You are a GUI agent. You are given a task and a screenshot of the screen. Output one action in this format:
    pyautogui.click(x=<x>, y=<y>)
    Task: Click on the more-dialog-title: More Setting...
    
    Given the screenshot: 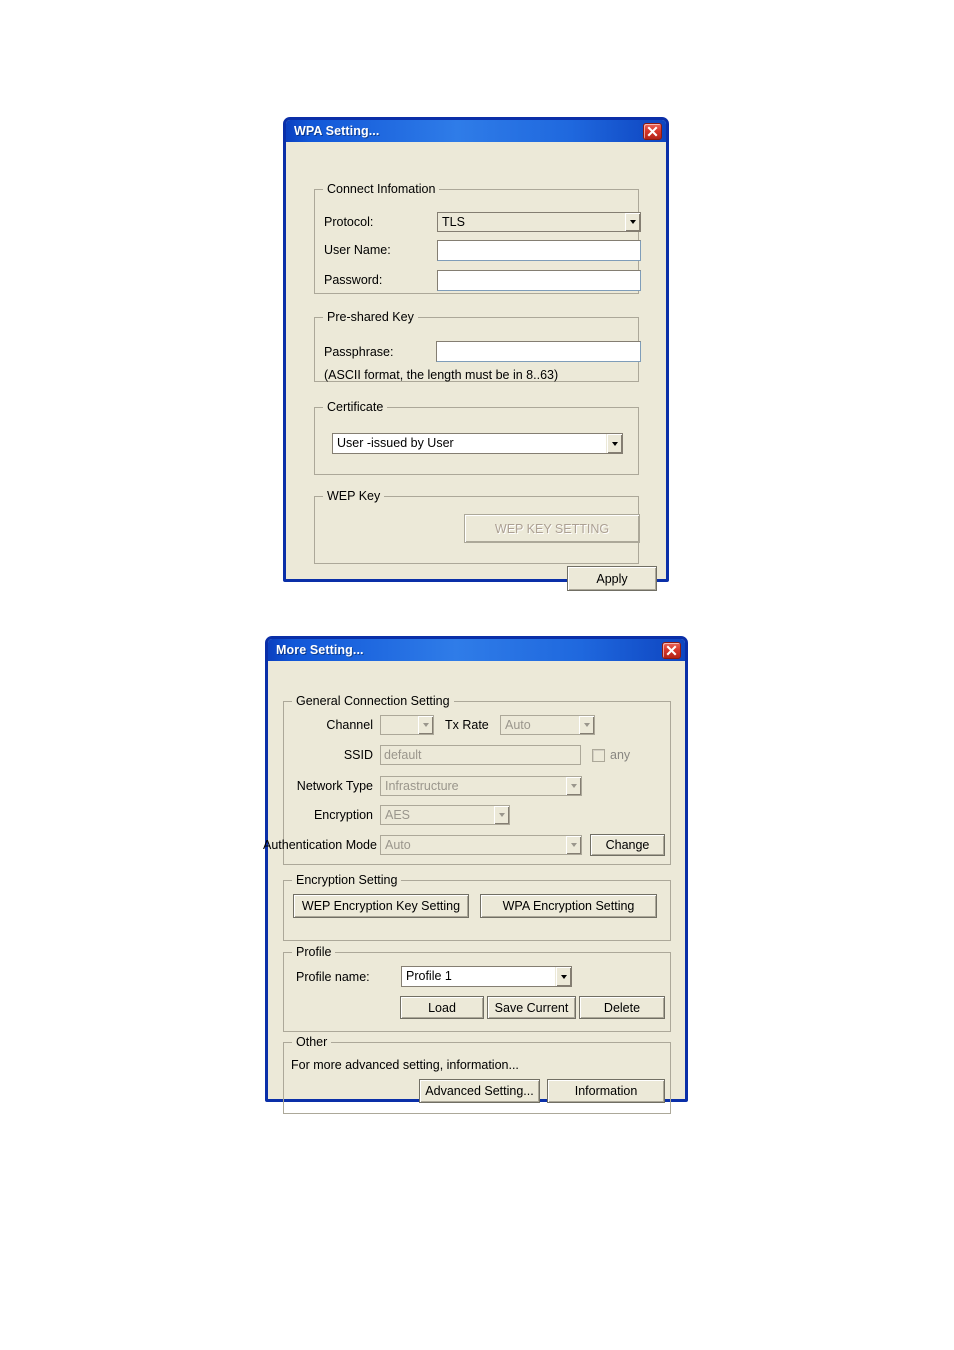 What is the action you would take?
    pyautogui.click(x=320, y=650)
    